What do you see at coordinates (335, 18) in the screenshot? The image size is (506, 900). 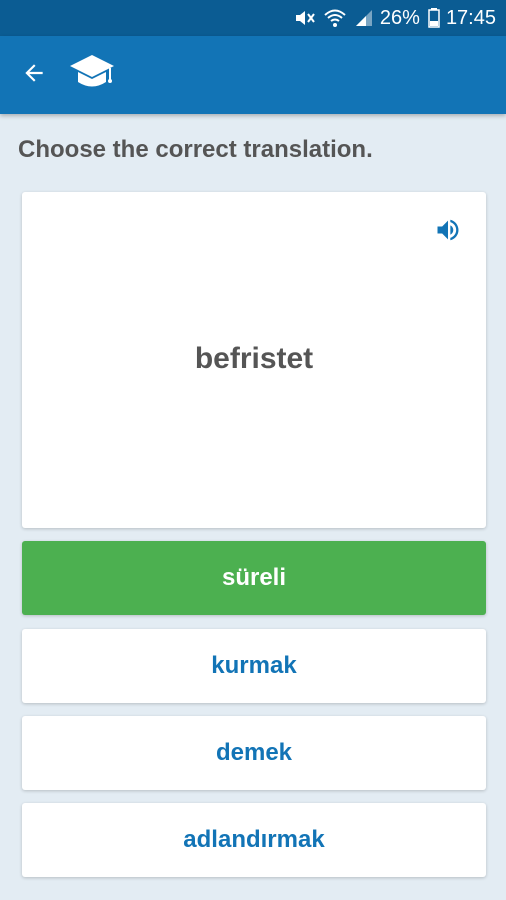 I see `wifi-icon` at bounding box center [335, 18].